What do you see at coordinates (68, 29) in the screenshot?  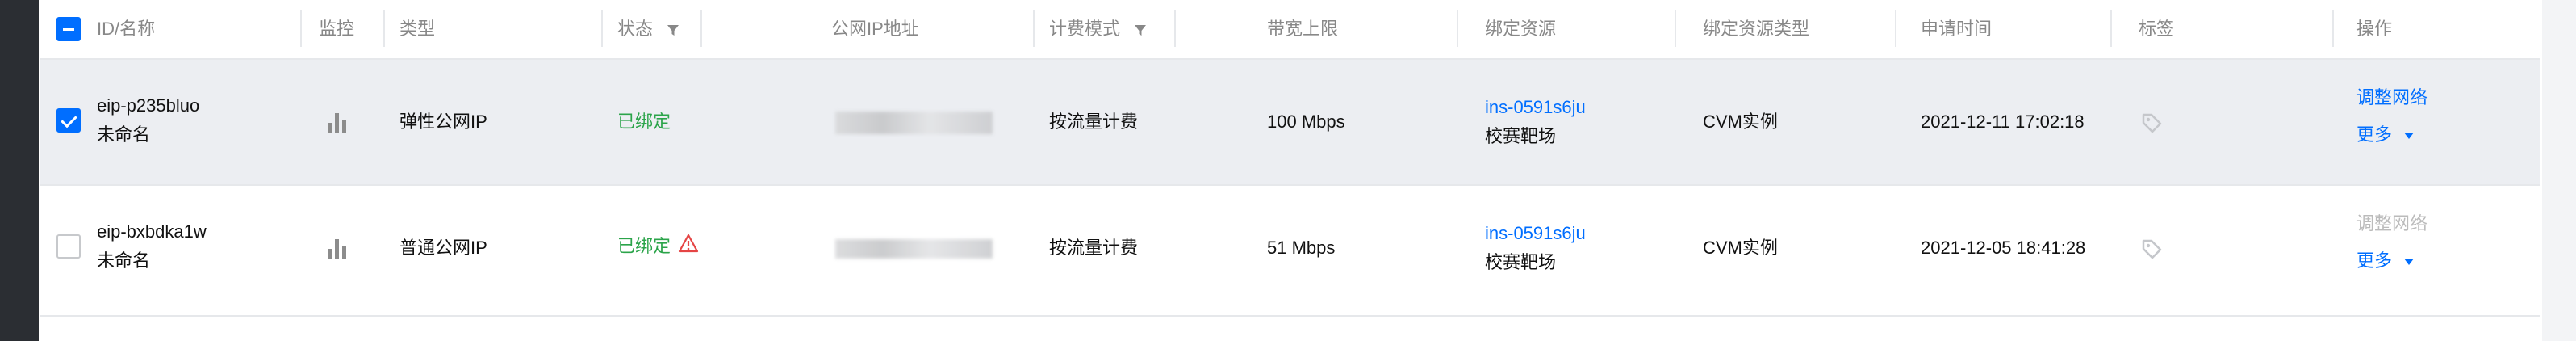 I see `select-all-checkbox` at bounding box center [68, 29].